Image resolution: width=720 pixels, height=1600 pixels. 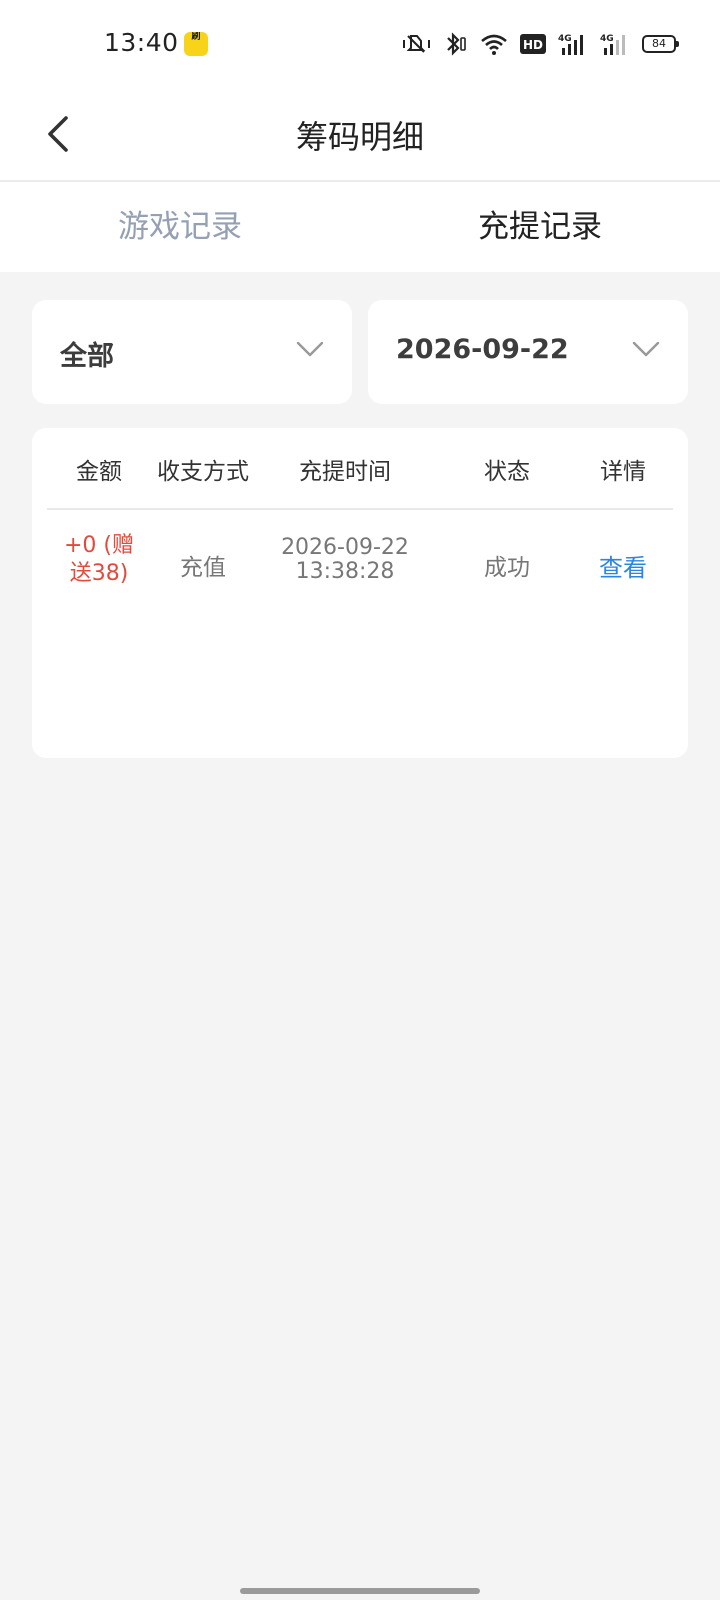 I want to click on tab-deposit-withdraw-records: 充提记录, so click(x=540, y=227).